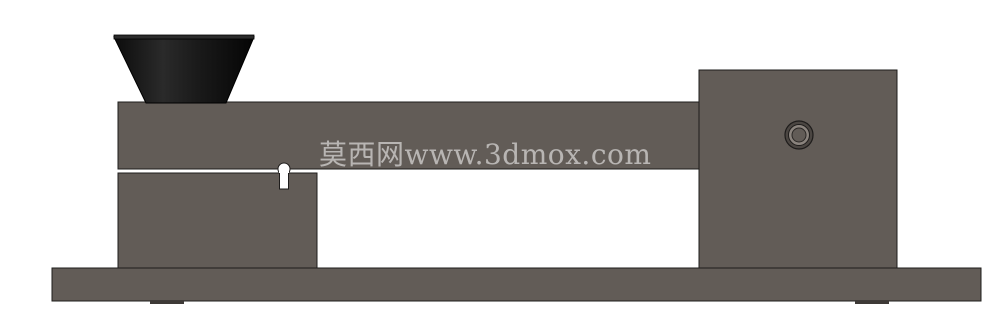  Describe the element at coordinates (516, 284) in the screenshot. I see `base-plate` at that location.